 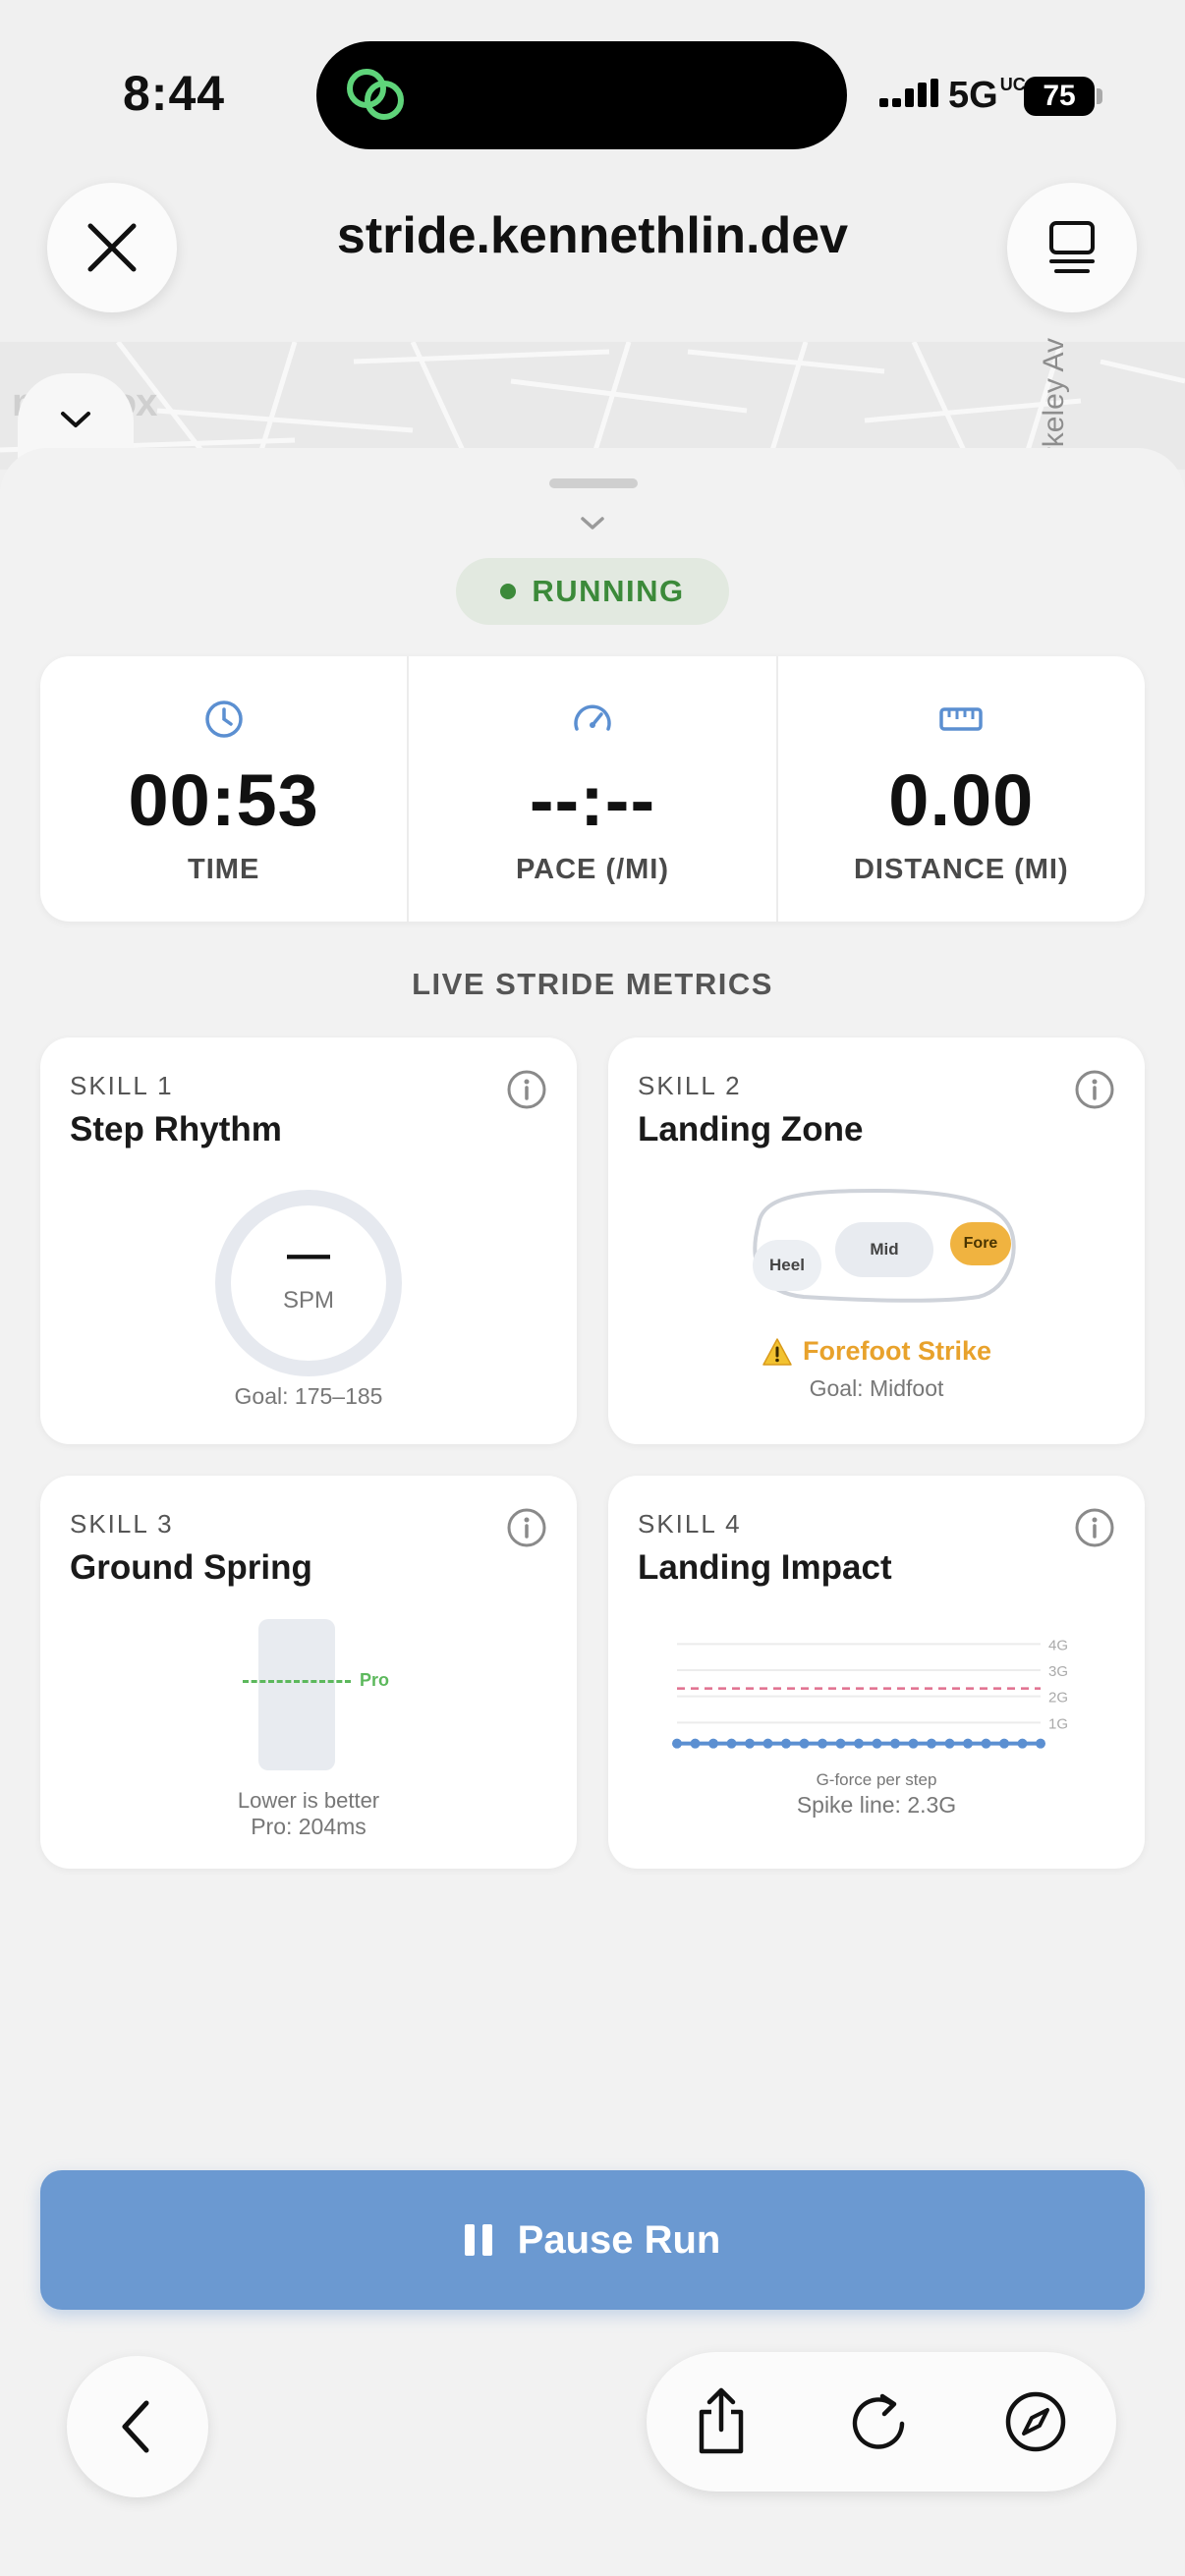 I want to click on battery-tip, so click(x=1100, y=96).